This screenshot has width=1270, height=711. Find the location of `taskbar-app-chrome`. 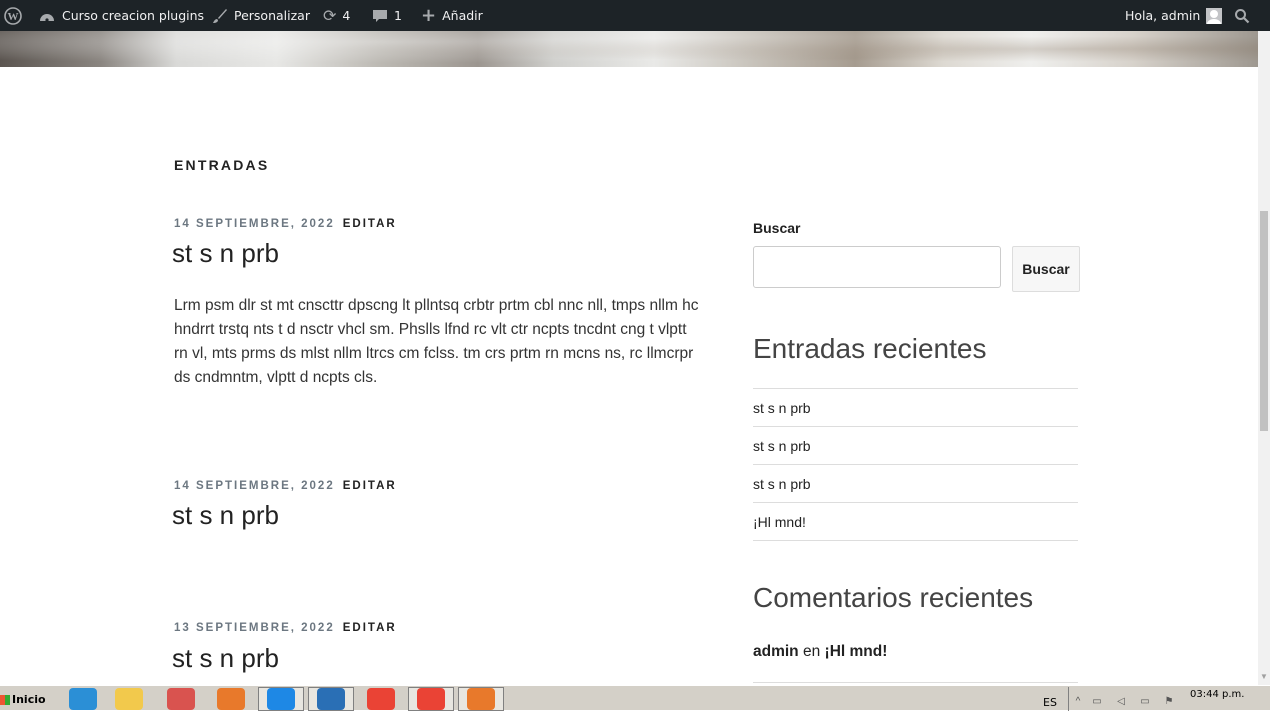

taskbar-app-chrome is located at coordinates (381, 699).